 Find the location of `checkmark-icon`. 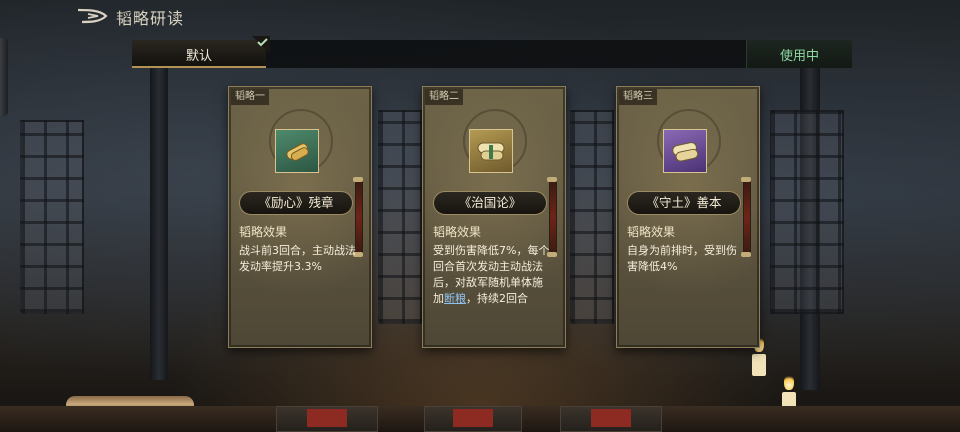

checkmark-icon is located at coordinates (261, 45).